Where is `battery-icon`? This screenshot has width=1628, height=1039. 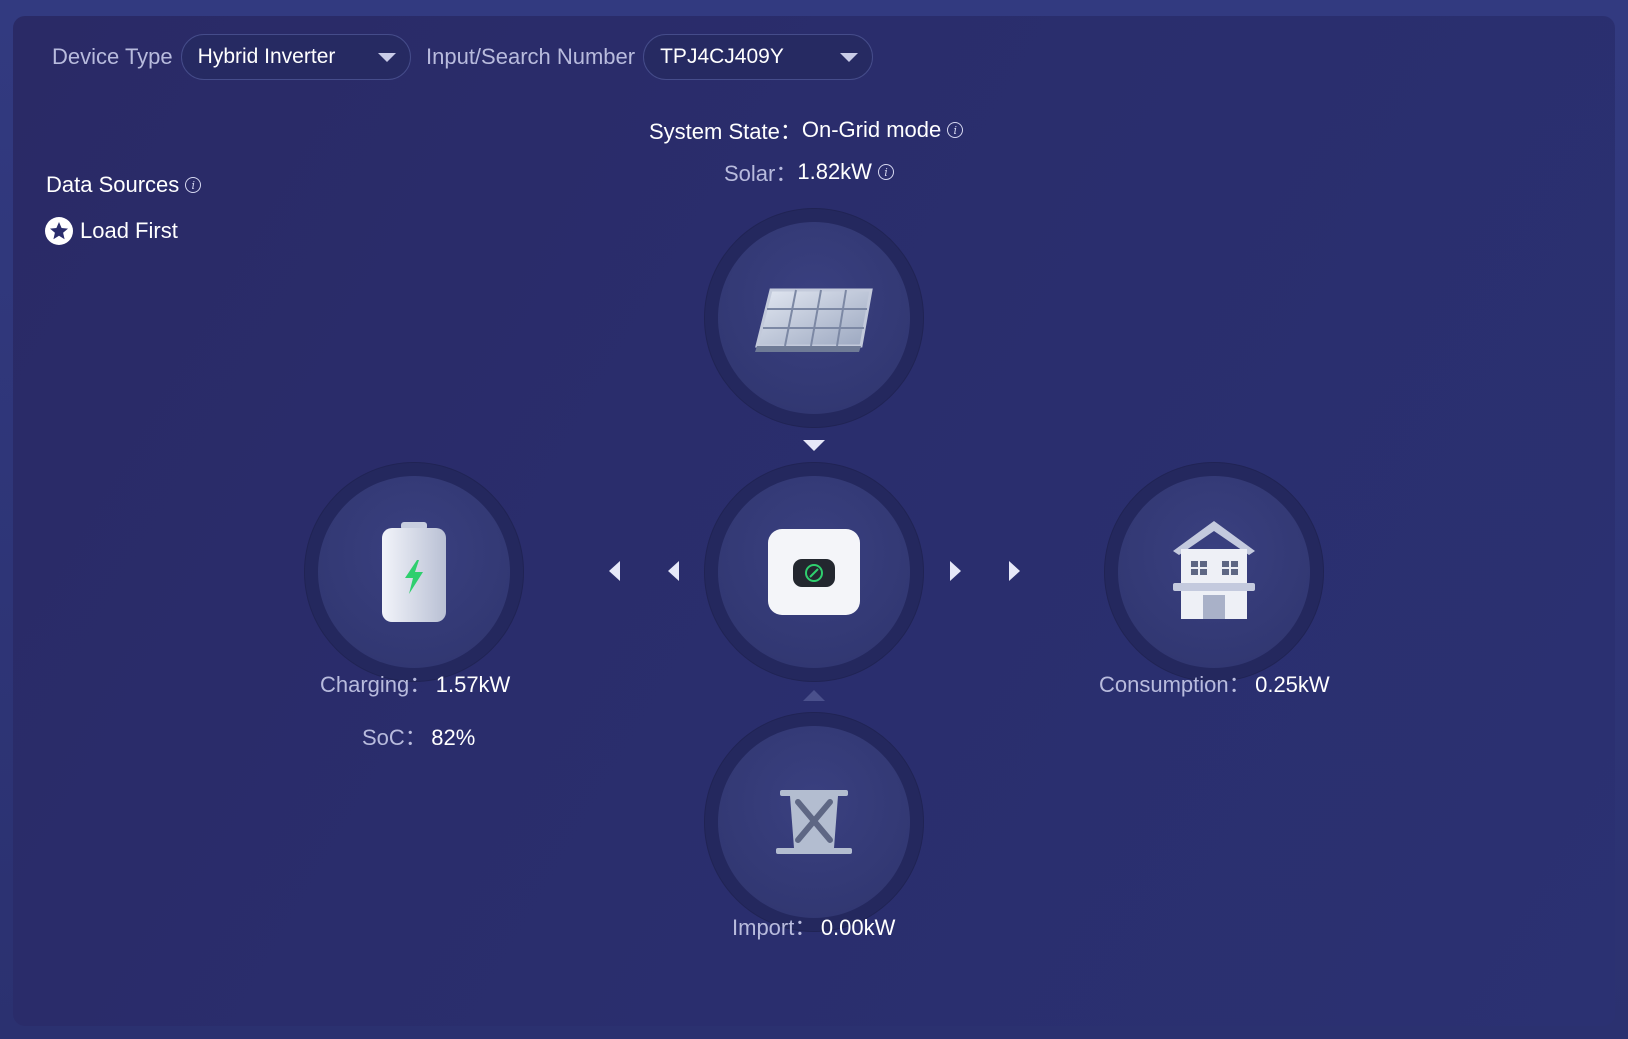
battery-icon is located at coordinates (414, 572).